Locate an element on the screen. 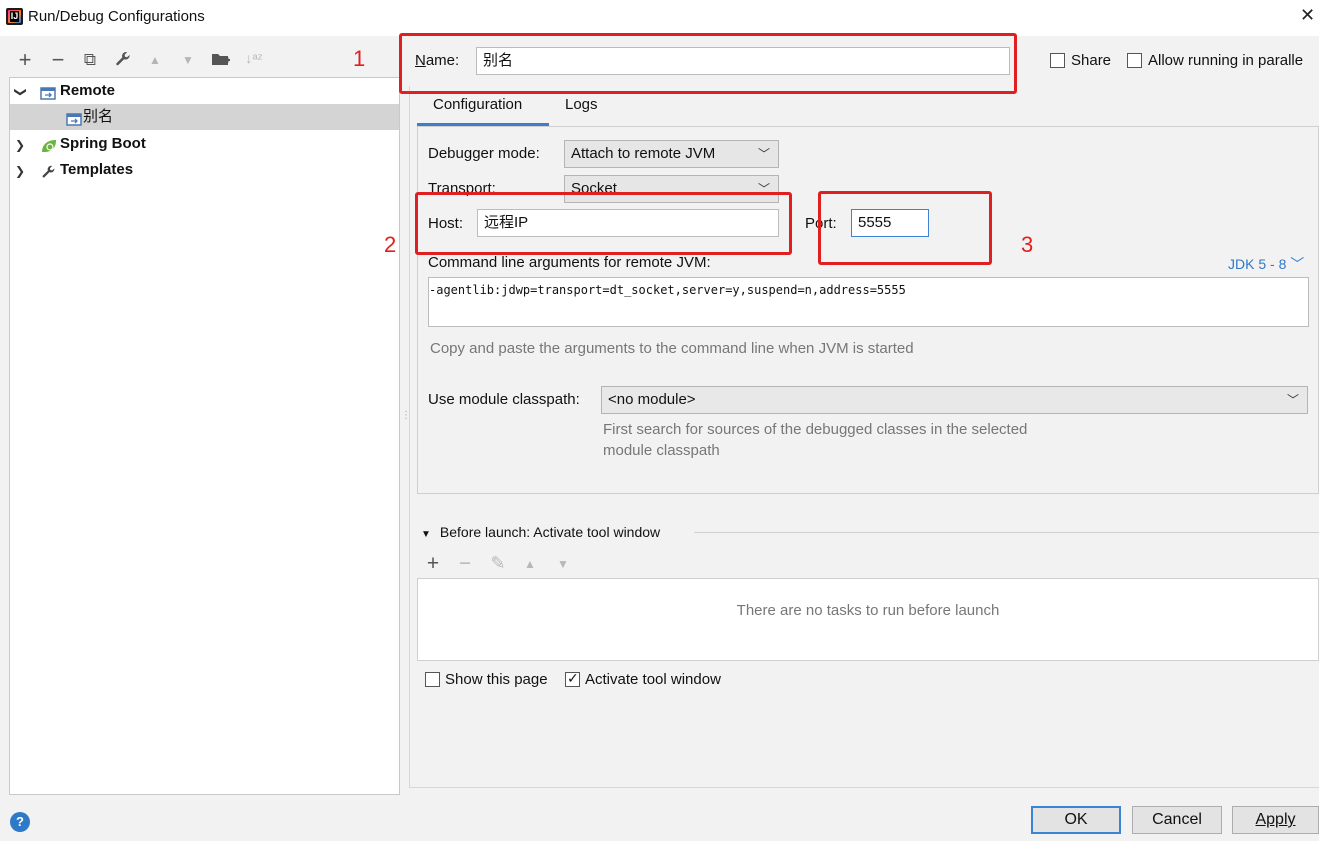 The height and width of the screenshot is (841, 1319). share-checkbox is located at coordinates (1057, 60).